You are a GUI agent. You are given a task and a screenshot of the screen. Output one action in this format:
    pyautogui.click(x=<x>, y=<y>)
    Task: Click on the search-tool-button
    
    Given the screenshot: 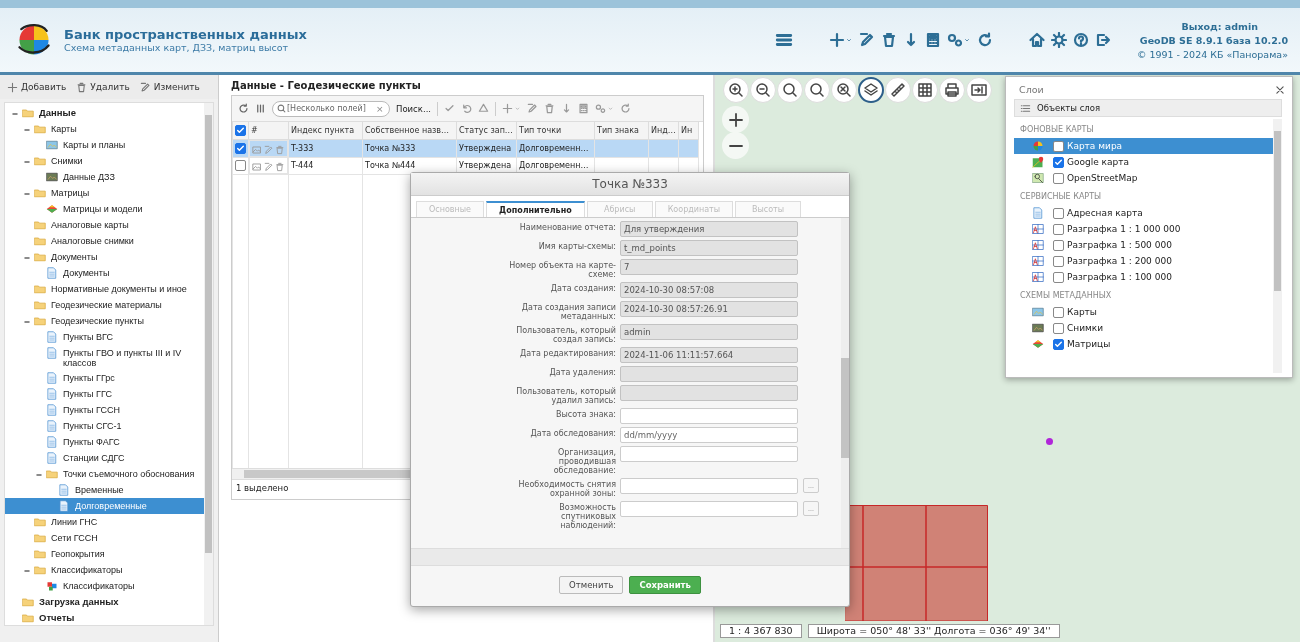 What is the action you would take?
    pyautogui.click(x=790, y=90)
    